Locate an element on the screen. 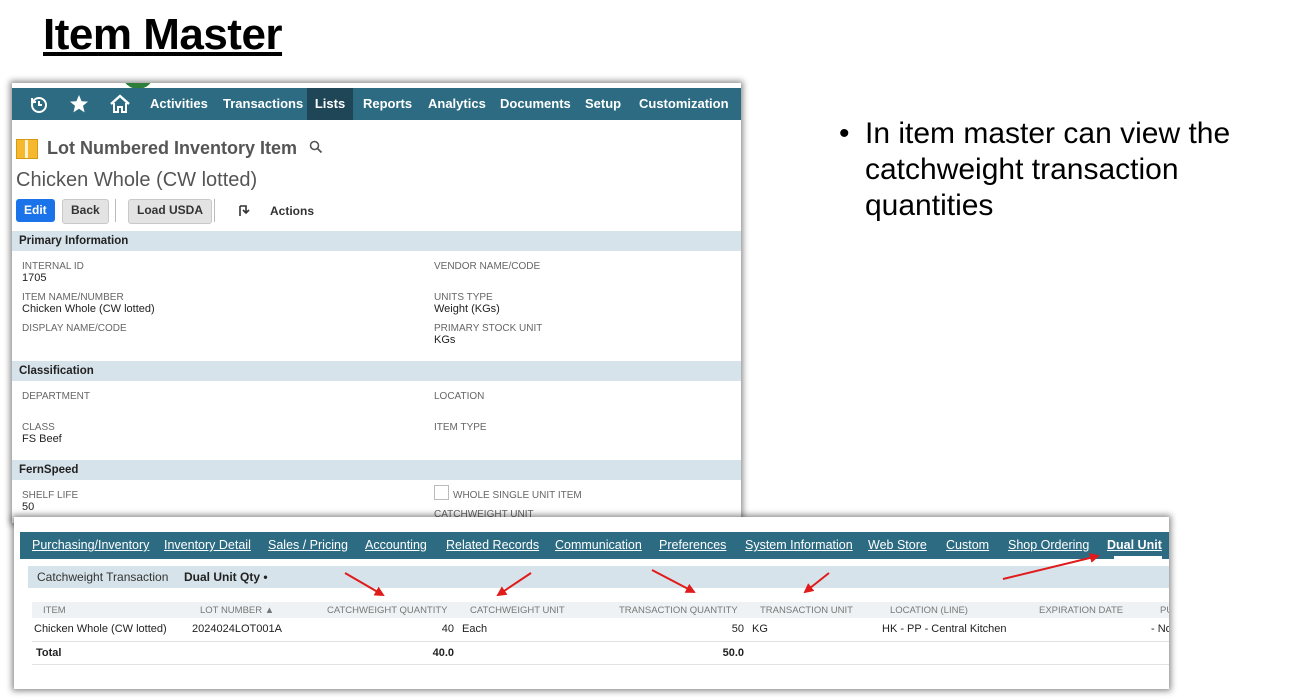 Image resolution: width=1304 pixels, height=698 pixels. actions-menu: Actions is located at coordinates (275, 210).